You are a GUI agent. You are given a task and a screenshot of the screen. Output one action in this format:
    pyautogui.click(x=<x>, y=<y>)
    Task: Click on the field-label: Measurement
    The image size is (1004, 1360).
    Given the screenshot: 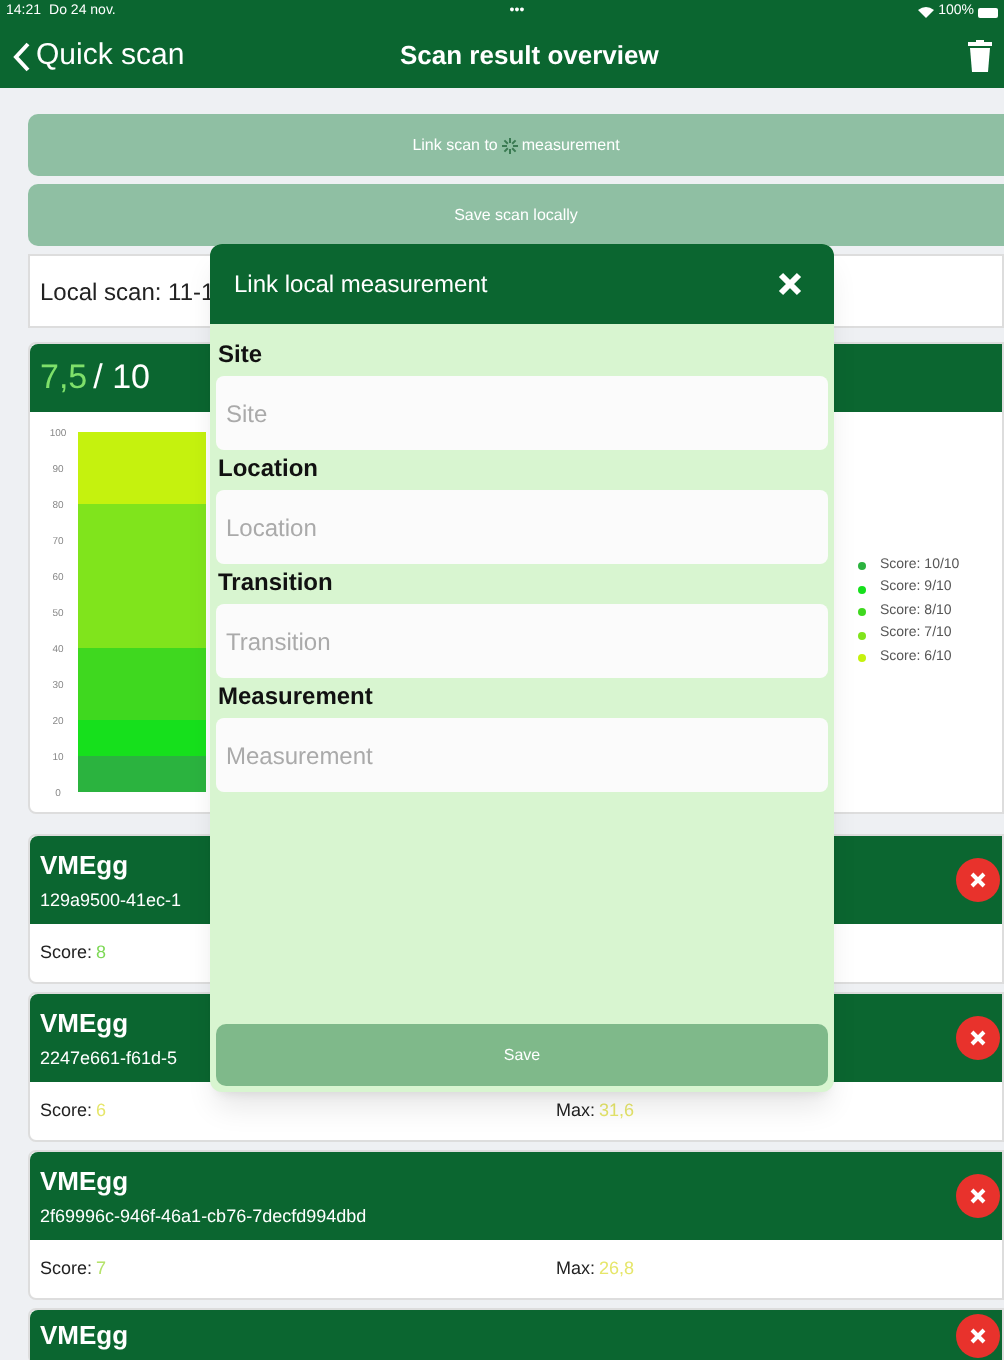 What is the action you would take?
    pyautogui.click(x=296, y=696)
    